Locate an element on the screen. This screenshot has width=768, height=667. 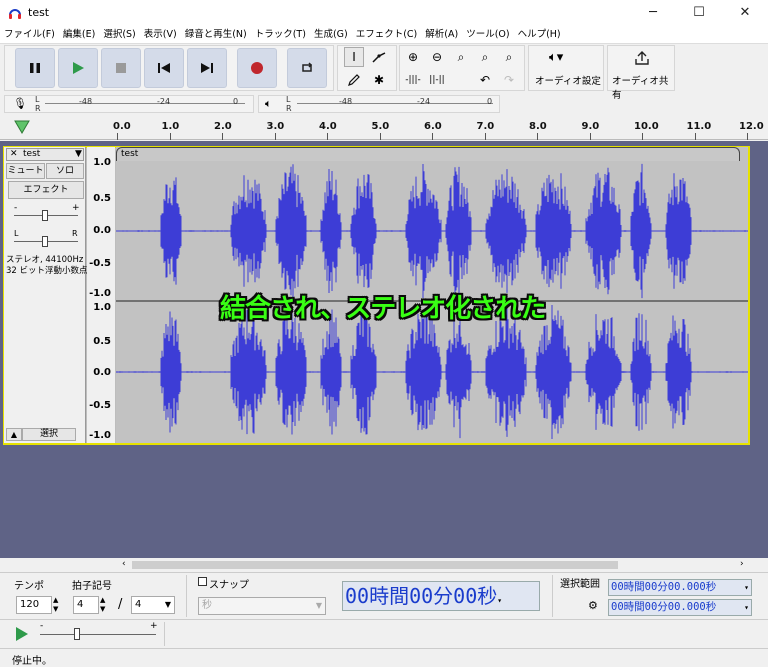
play-button is located at coordinates (78, 68).